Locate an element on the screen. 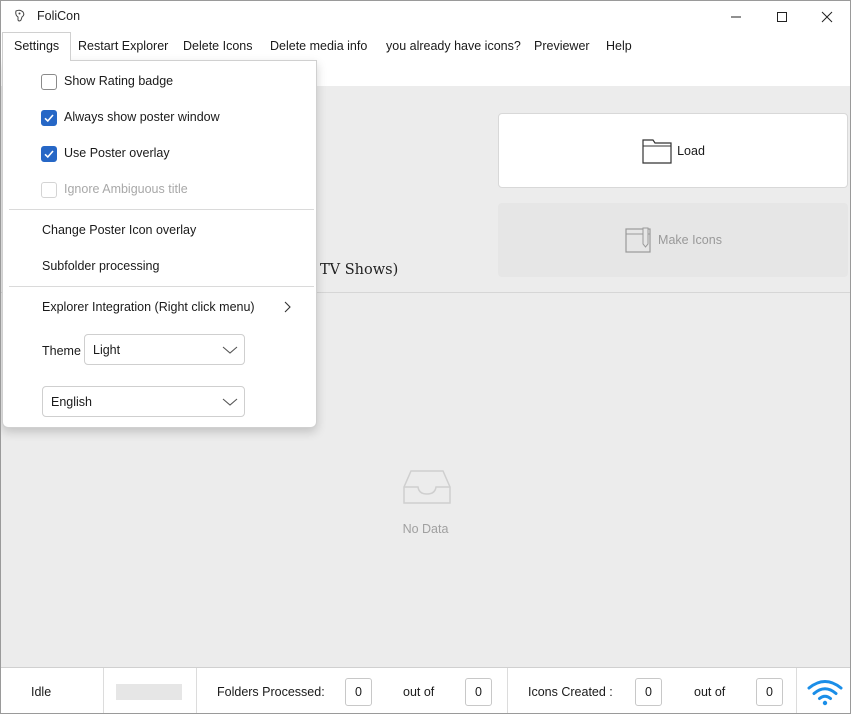  show-rating-badge-checkbox is located at coordinates (49, 82).